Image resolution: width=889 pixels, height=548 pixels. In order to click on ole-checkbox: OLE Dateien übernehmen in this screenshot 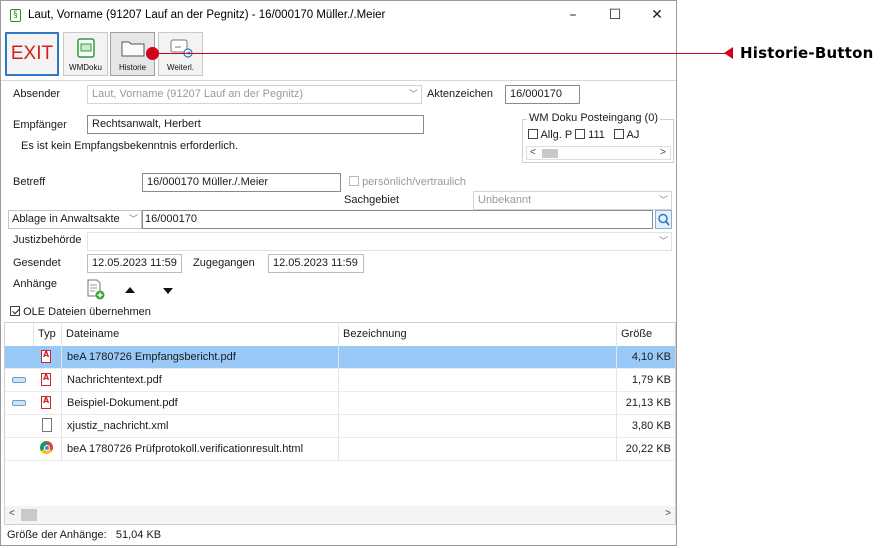, I will do `click(80, 312)`.